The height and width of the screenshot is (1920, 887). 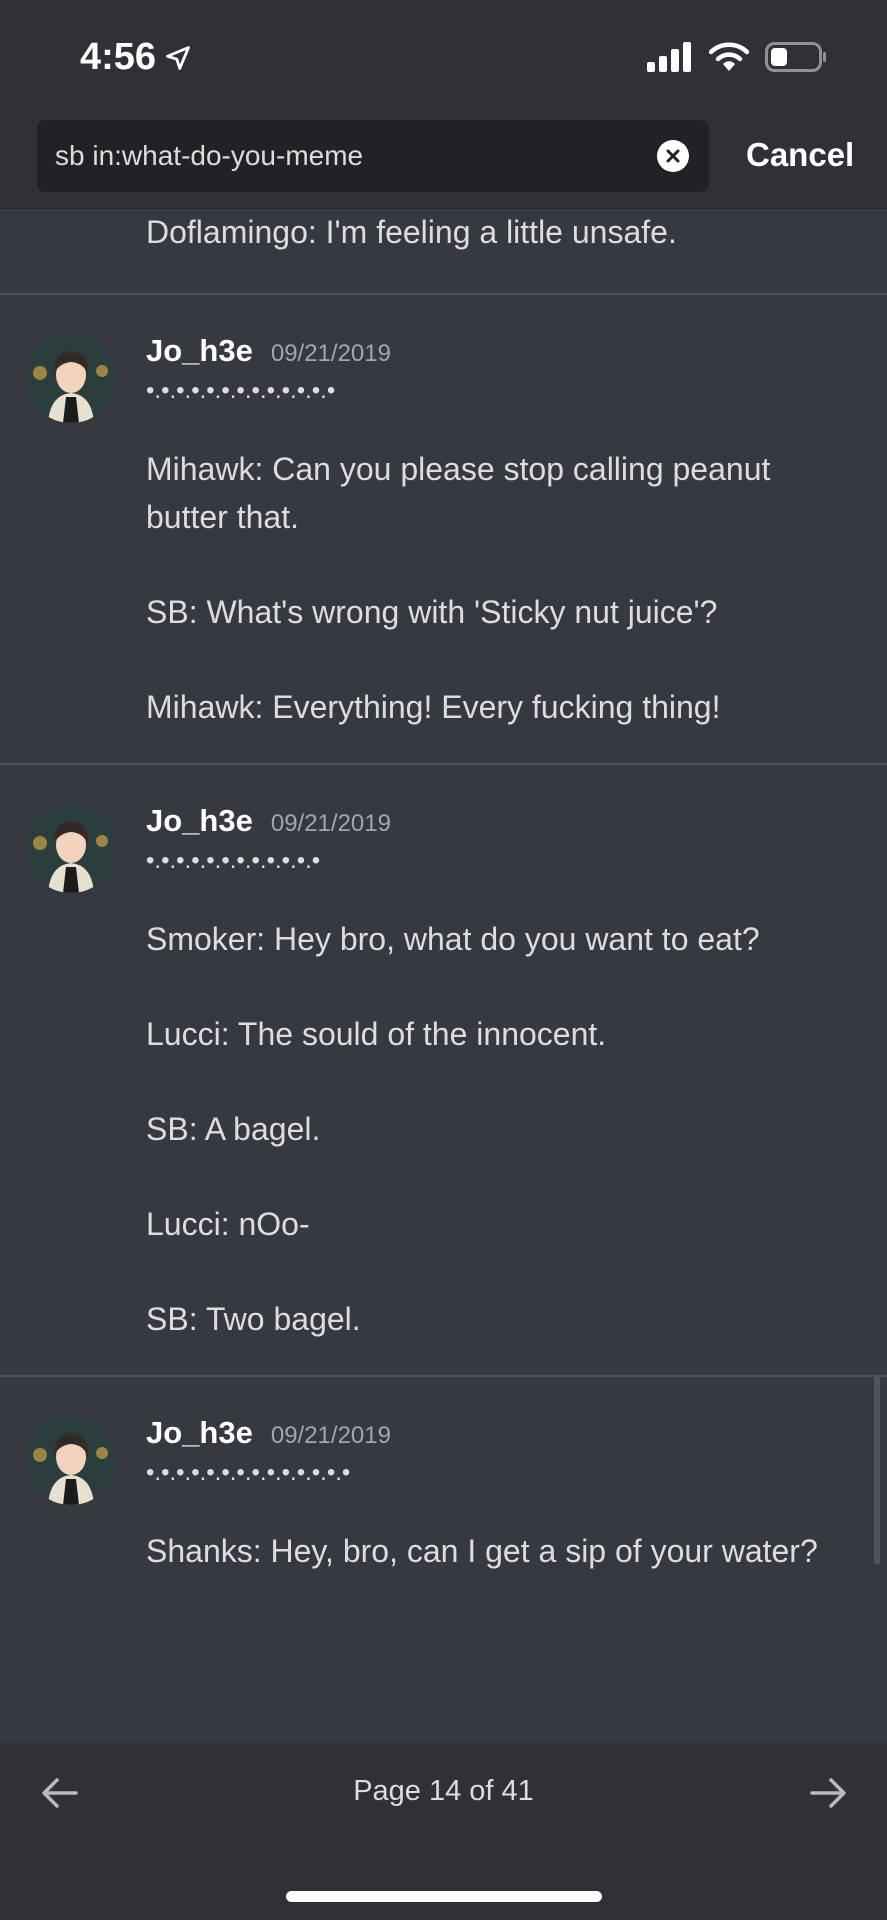 I want to click on search-query-text: sb in:what-do-you-meme, so click(x=209, y=156).